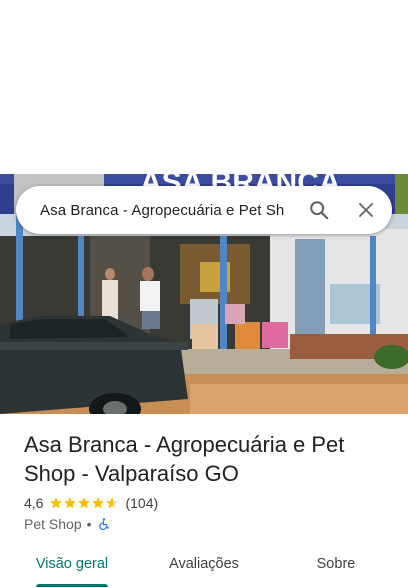 Image resolution: width=408 pixels, height=588 pixels. I want to click on place-category: Pet Shop, so click(53, 524).